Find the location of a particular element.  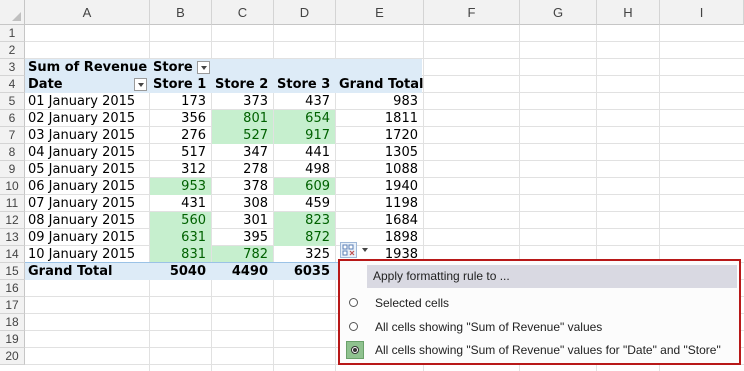

value-cell: 312 is located at coordinates (180, 169).